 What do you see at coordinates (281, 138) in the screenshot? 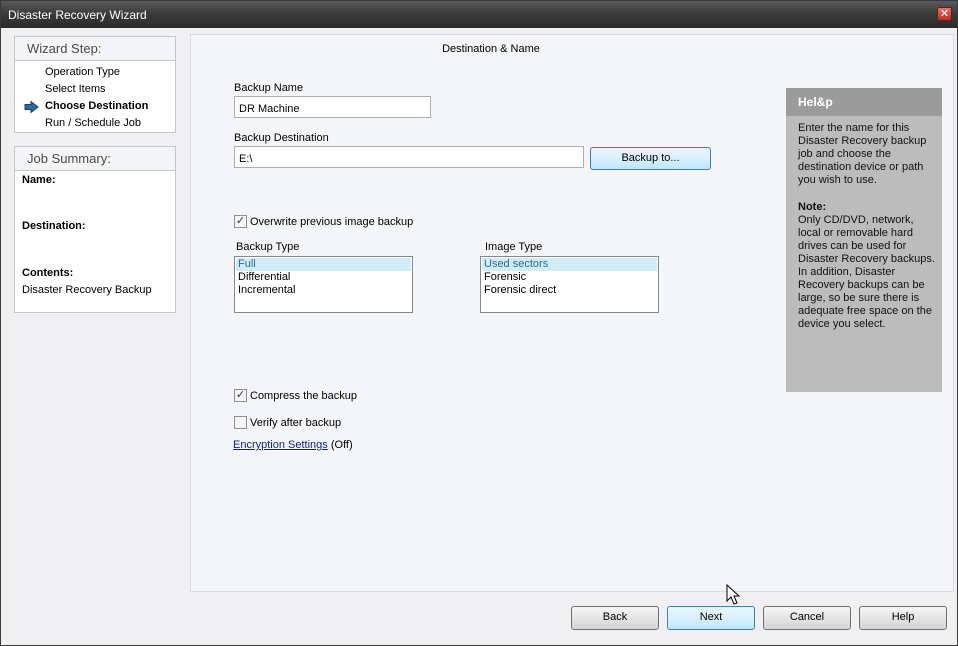
I see `backup-destination-label: Backup Destination` at bounding box center [281, 138].